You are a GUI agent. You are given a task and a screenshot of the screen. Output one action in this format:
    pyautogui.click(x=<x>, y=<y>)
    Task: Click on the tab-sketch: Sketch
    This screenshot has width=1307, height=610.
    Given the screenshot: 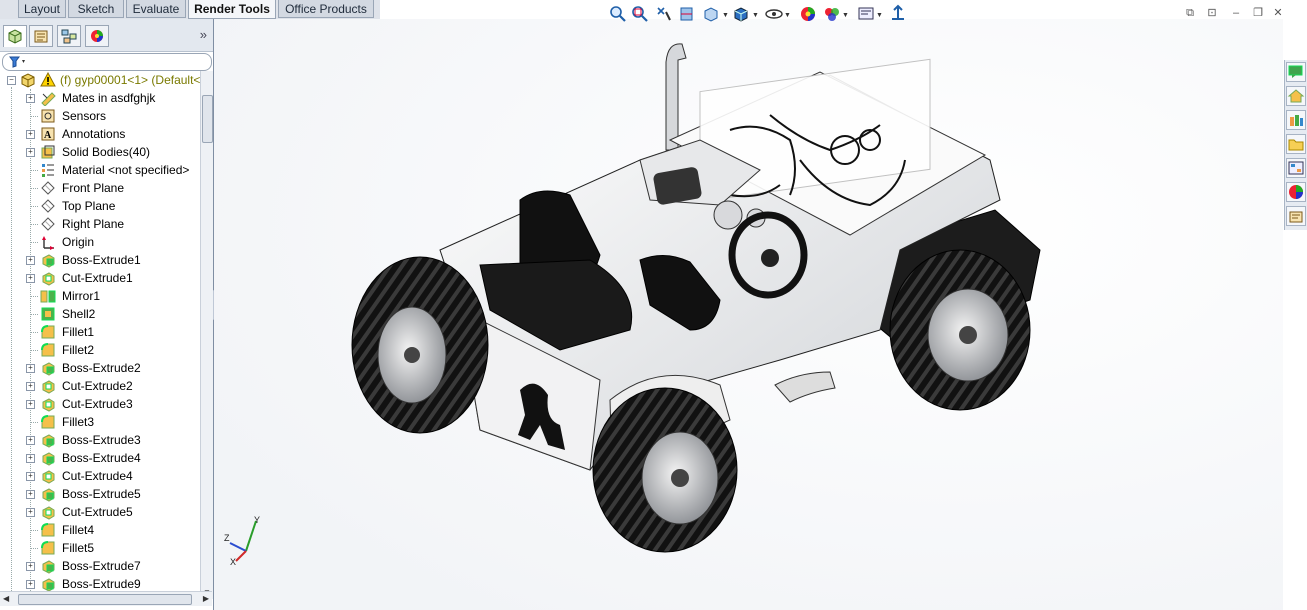 What is the action you would take?
    pyautogui.click(x=96, y=9)
    